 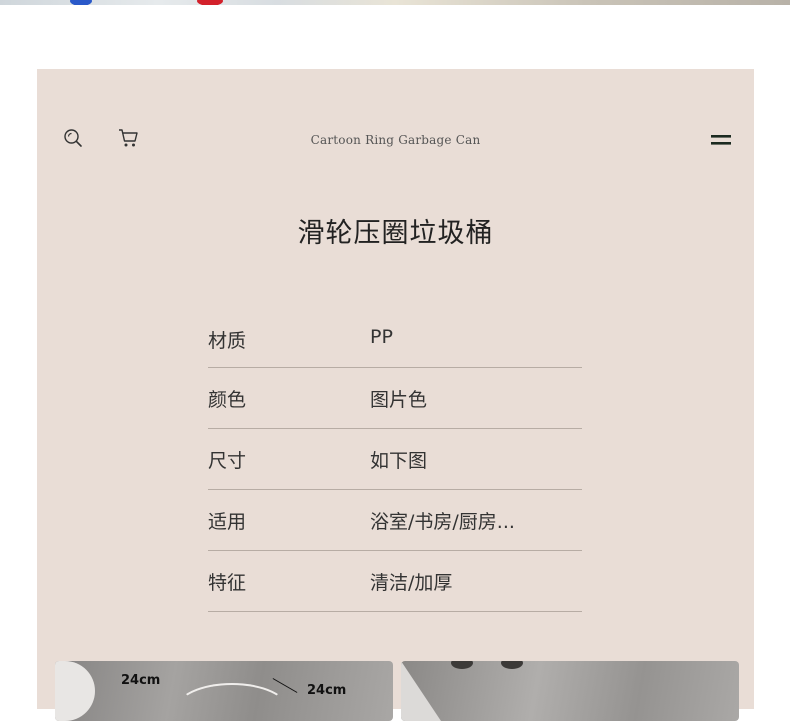 I want to click on spec-key: 特征, so click(x=227, y=583).